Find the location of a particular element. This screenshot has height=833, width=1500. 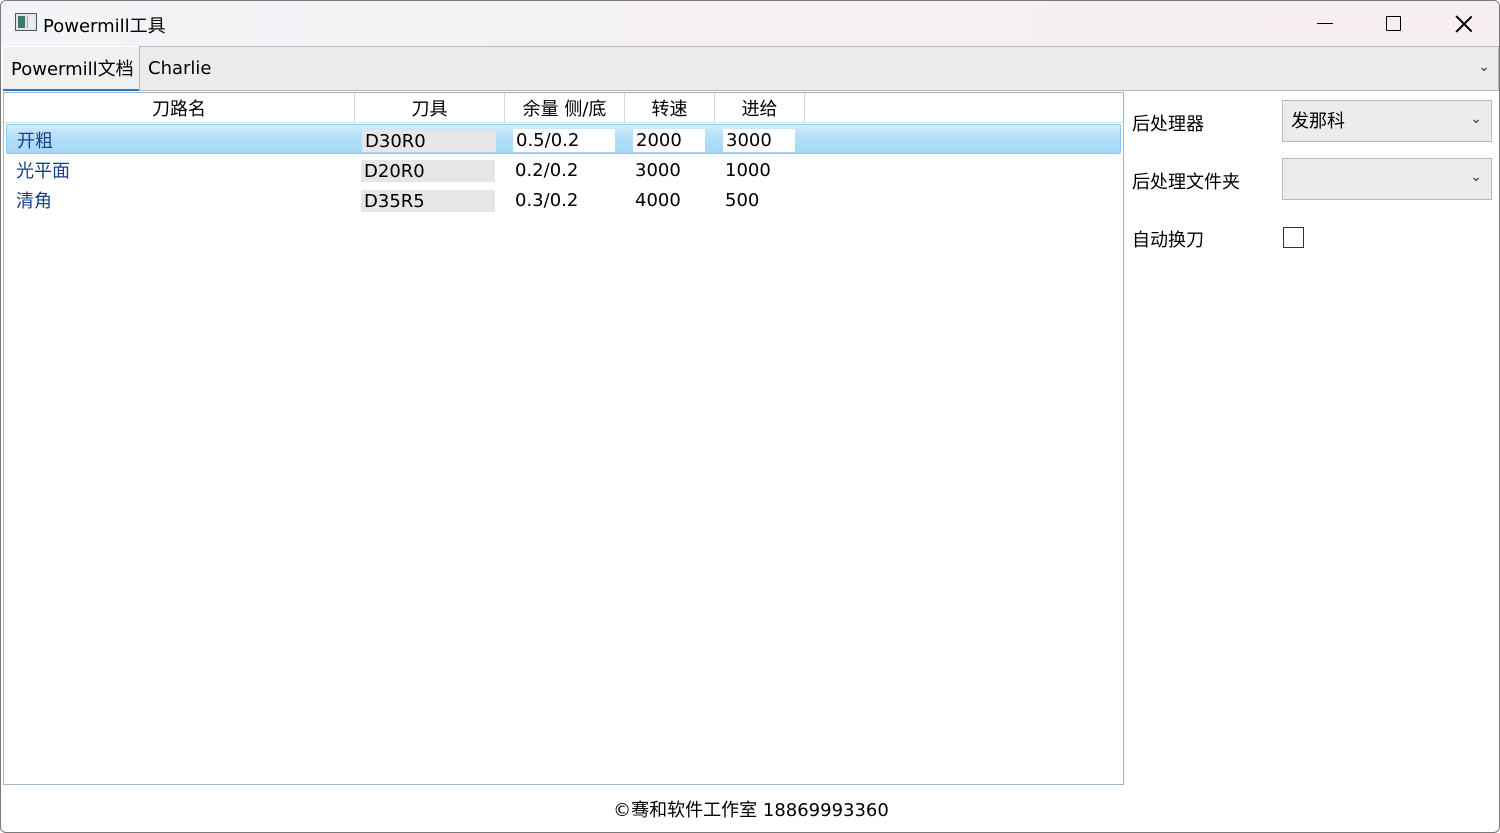

window-title: Powermill工具 is located at coordinates (104, 26).